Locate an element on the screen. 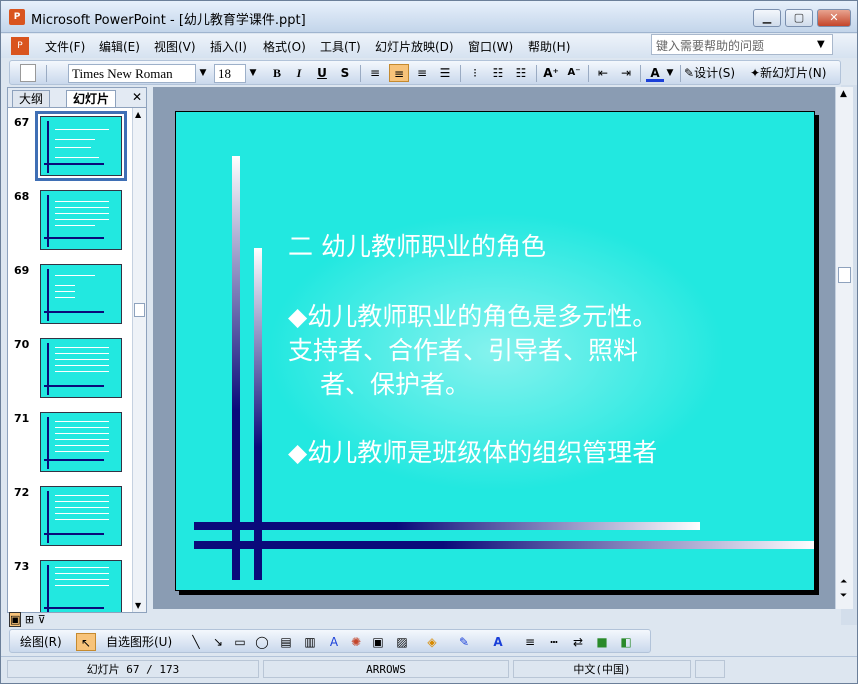 Image resolution: width=858 pixels, height=684 pixels. minimize-button: ▁ is located at coordinates (767, 18).